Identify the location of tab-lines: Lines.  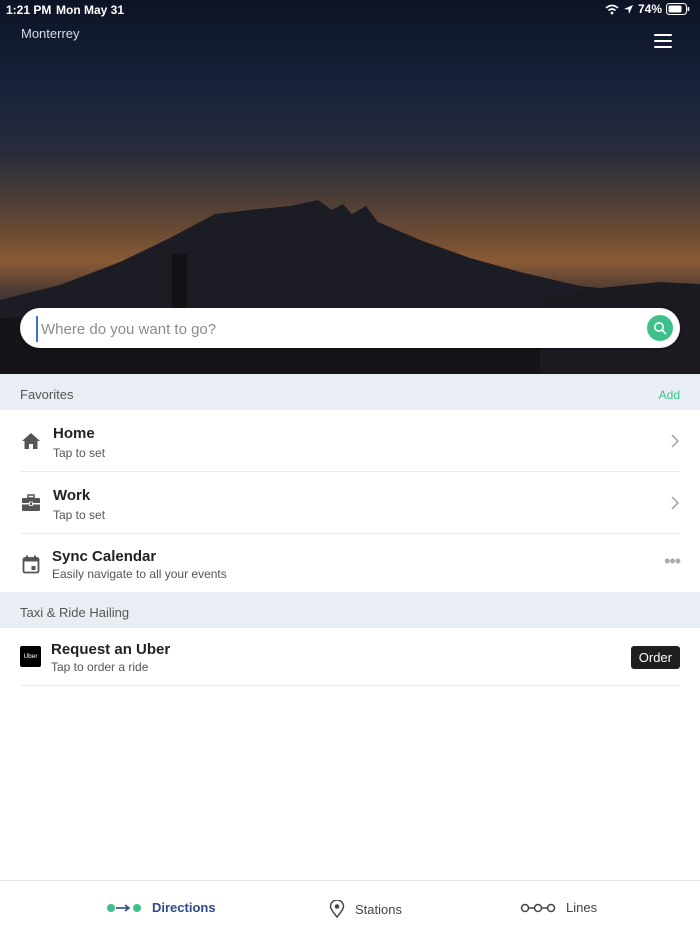
(558, 907).